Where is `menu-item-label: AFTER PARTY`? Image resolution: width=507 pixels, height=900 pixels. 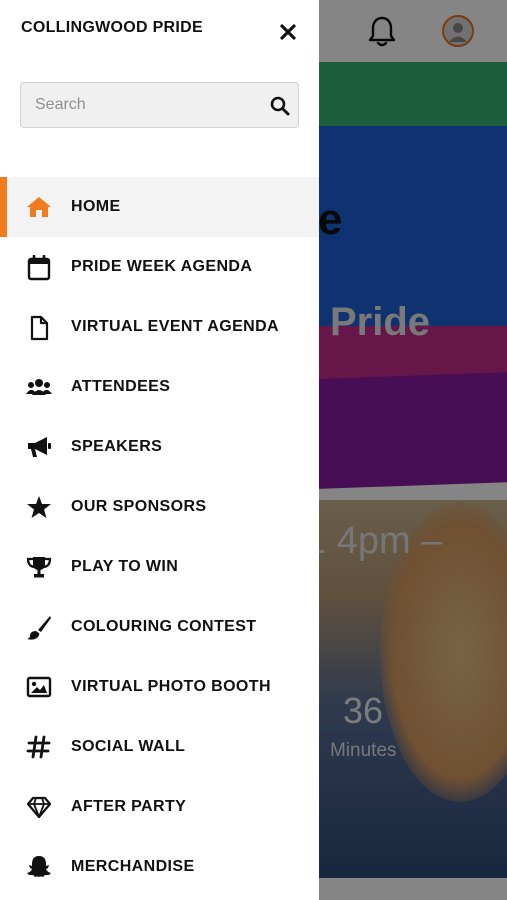
menu-item-label: AFTER PARTY is located at coordinates (129, 806).